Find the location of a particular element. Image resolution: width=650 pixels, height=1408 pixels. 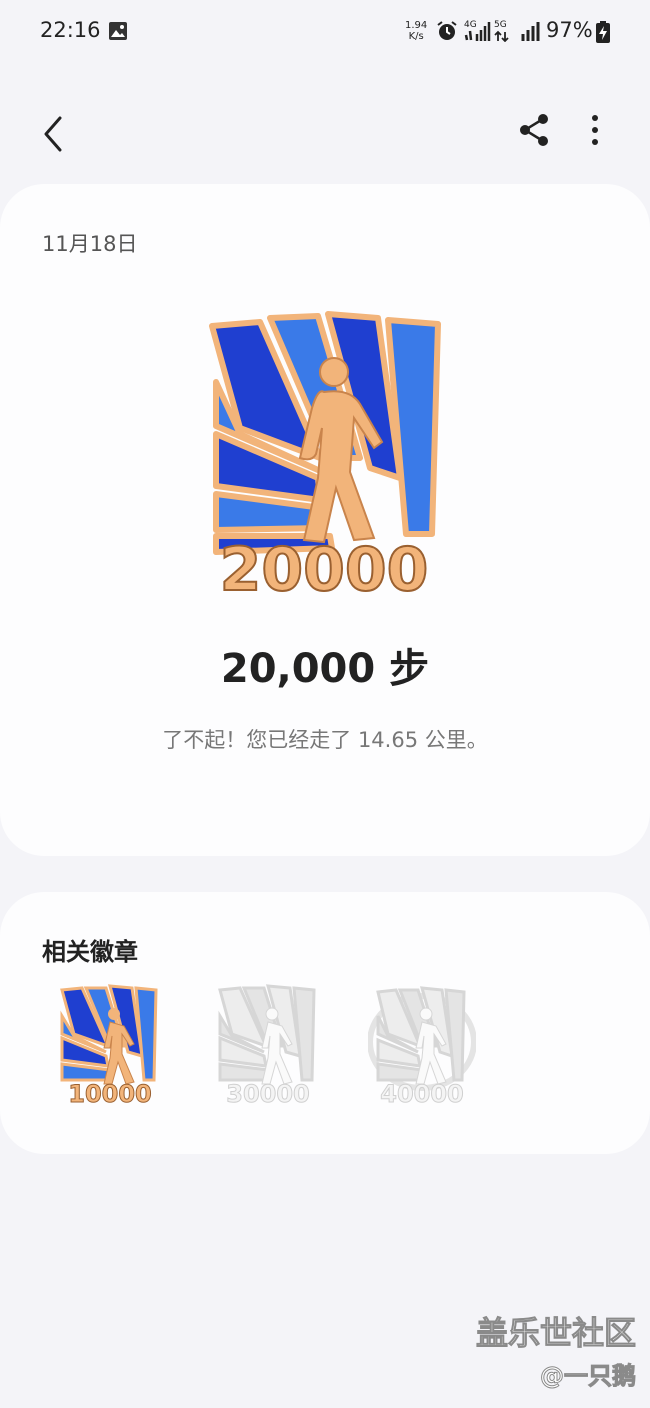

alarm-icon is located at coordinates (447, 30).